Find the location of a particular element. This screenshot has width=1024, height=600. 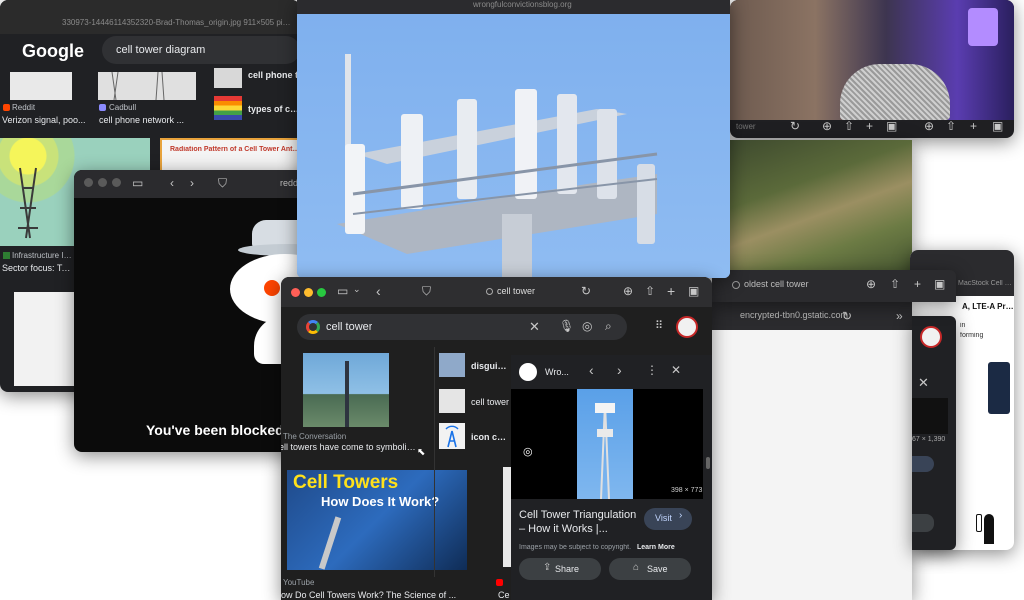

preview-image: 398 × 773 is located at coordinates (607, 444).